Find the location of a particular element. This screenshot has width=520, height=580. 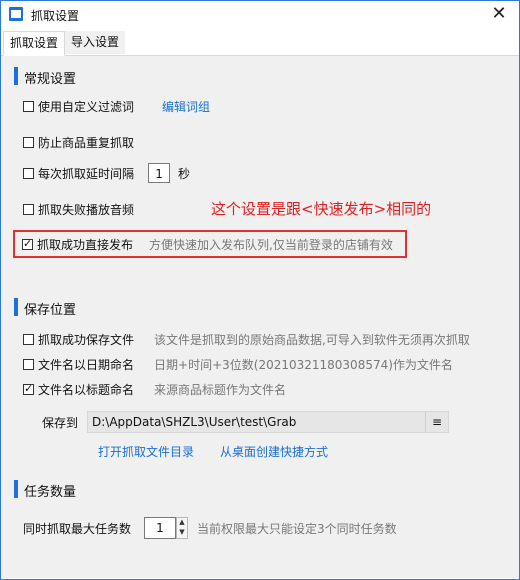

stepper-up-icon: ▲ is located at coordinates (182, 522).